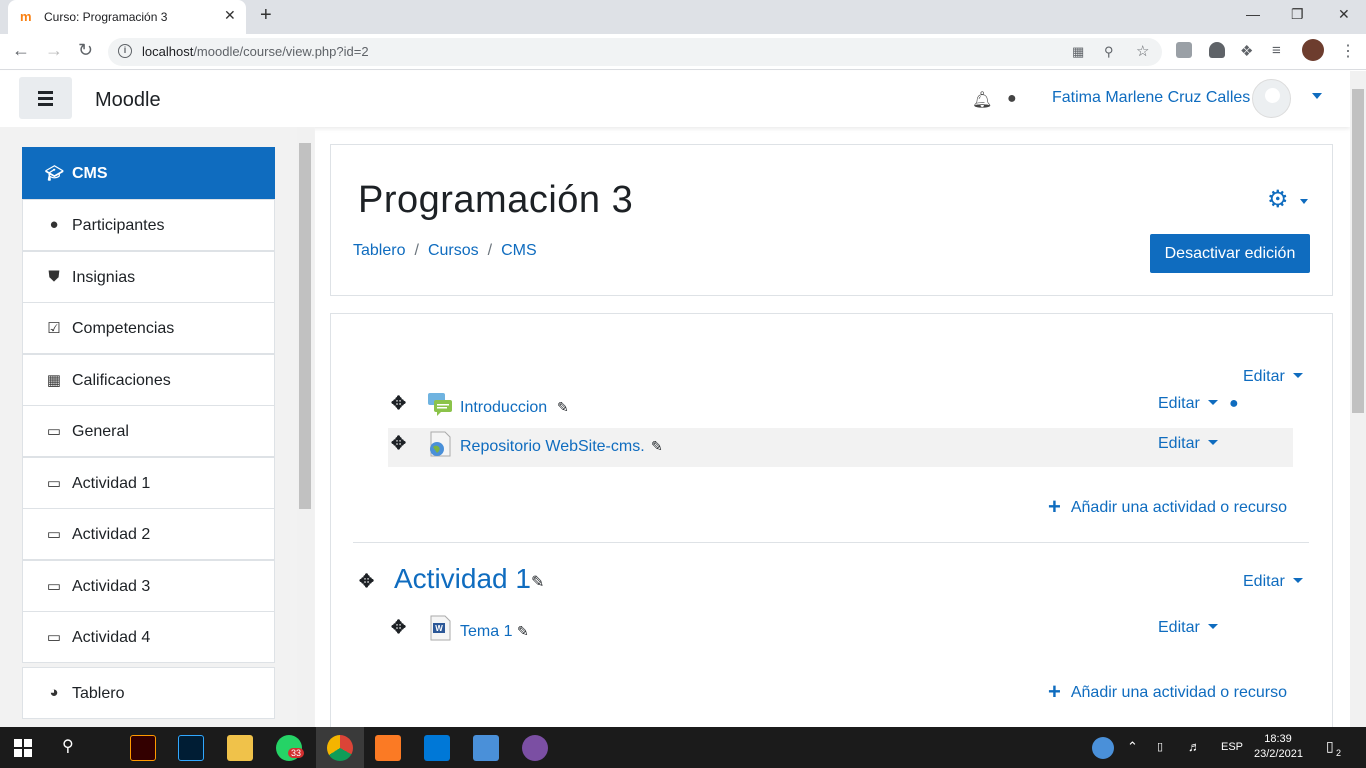  Describe the element at coordinates (1234, 404) in the screenshot. I see `user-group-icon: ●` at that location.